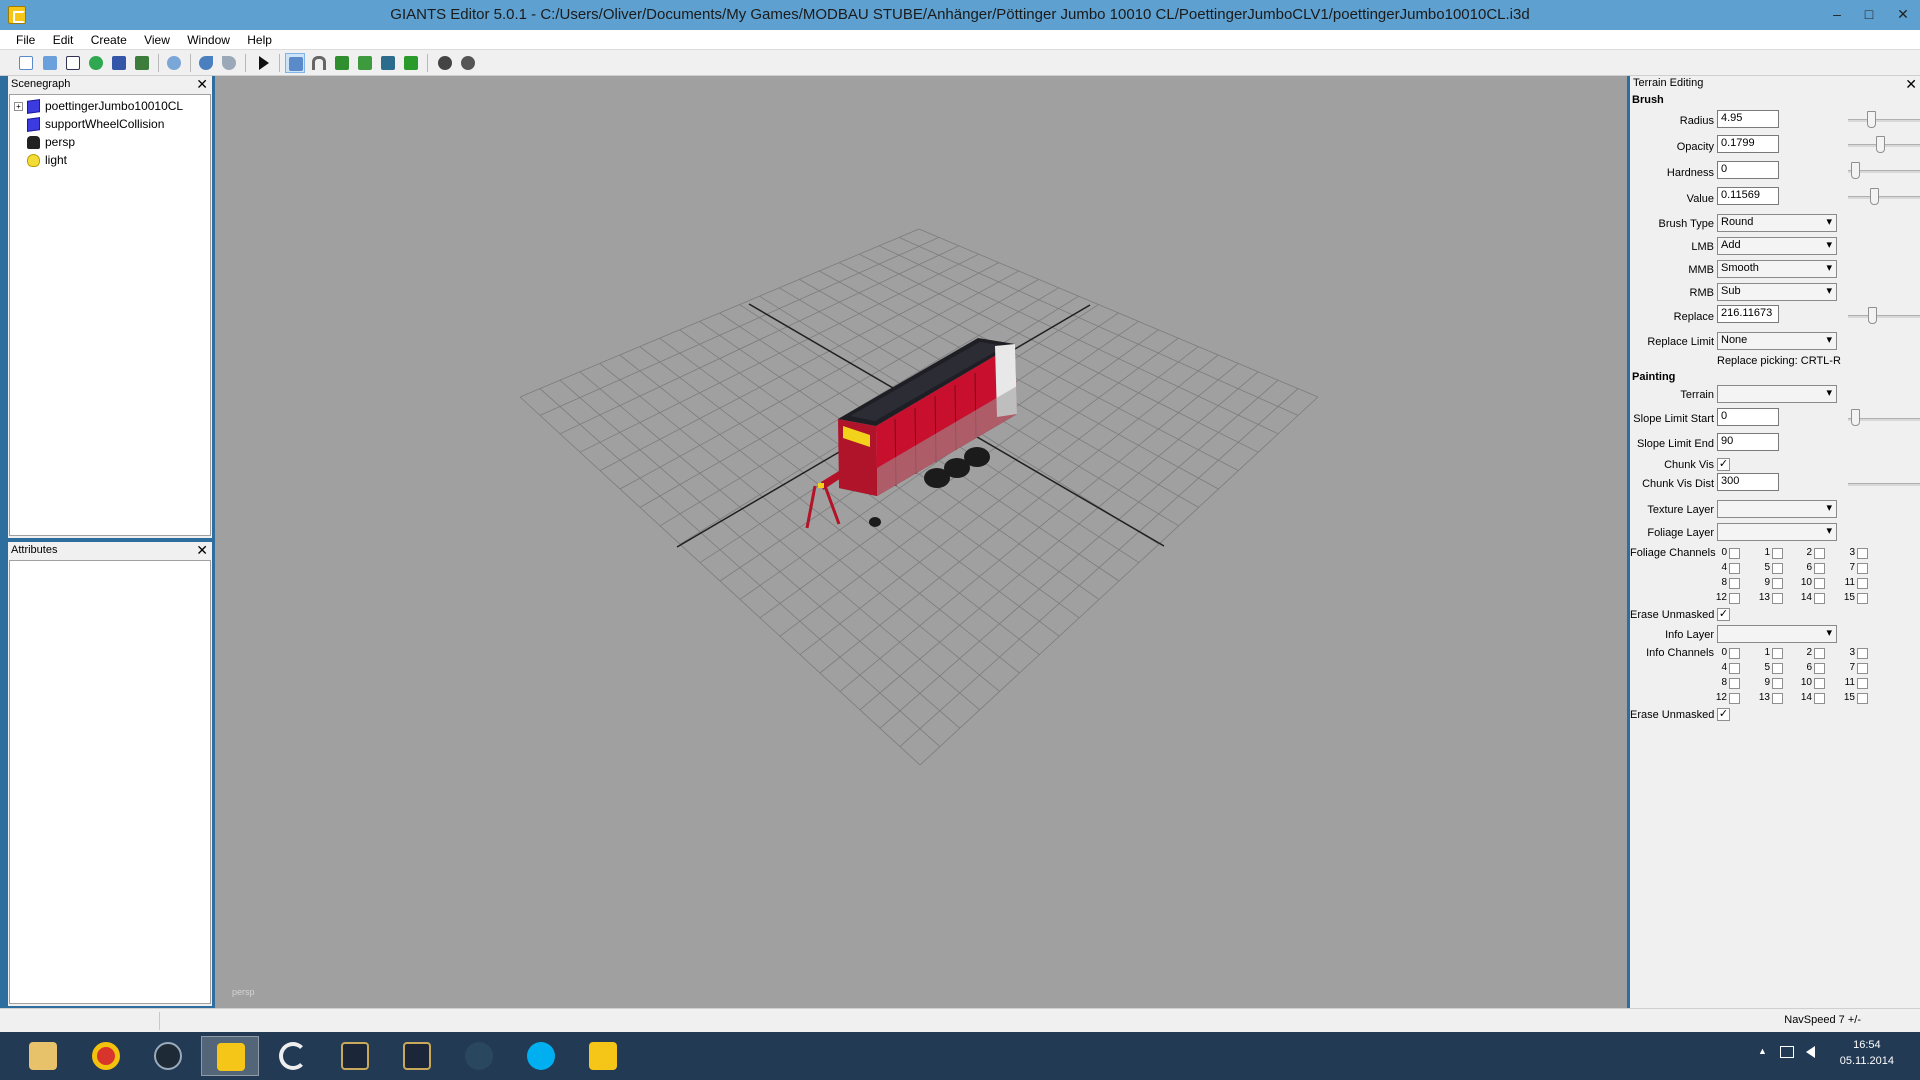  I want to click on value-slider-knob, so click(1874, 196).